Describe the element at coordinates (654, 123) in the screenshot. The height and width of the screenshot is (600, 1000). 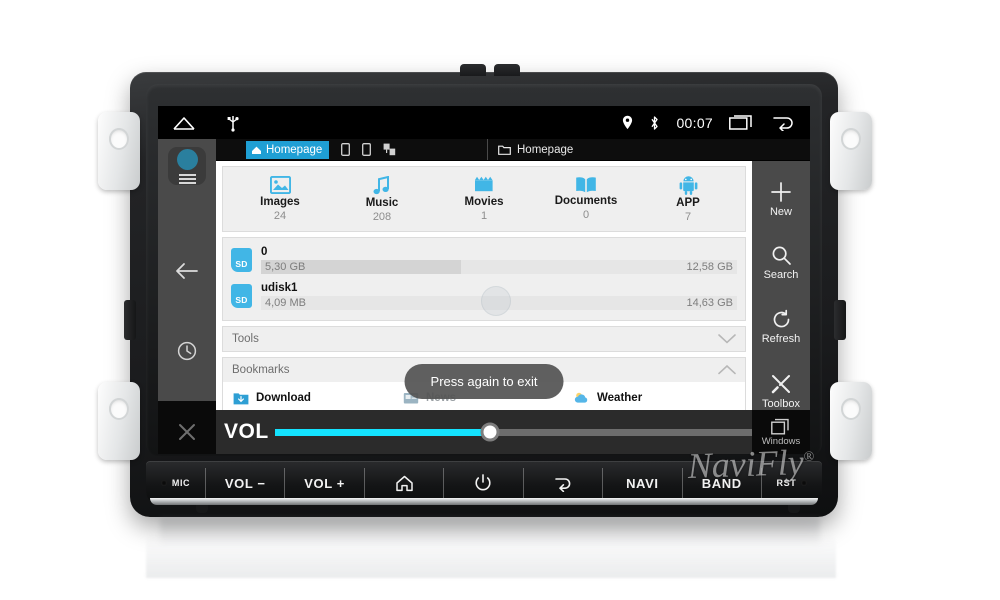
I see `bluetooth-icon` at that location.